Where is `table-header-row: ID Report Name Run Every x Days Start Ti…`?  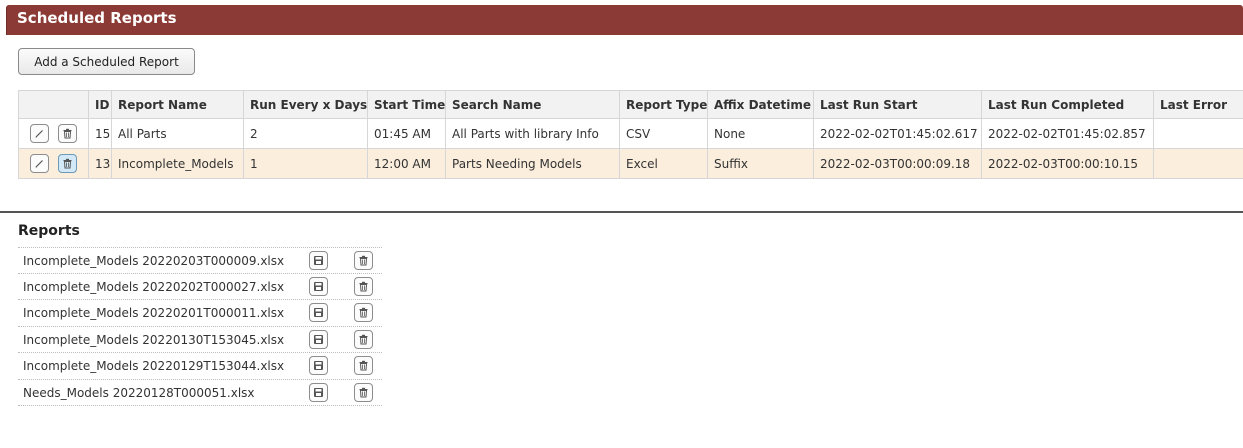 table-header-row: ID Report Name Run Every x Days Start Ti… is located at coordinates (630, 104).